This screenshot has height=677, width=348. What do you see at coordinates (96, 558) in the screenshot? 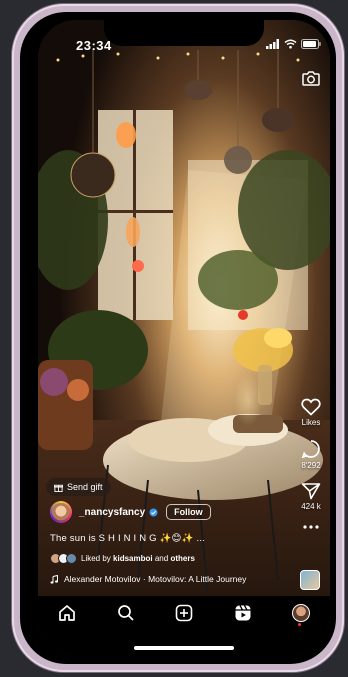
I see `liked-by-prefix: Liked by` at bounding box center [96, 558].